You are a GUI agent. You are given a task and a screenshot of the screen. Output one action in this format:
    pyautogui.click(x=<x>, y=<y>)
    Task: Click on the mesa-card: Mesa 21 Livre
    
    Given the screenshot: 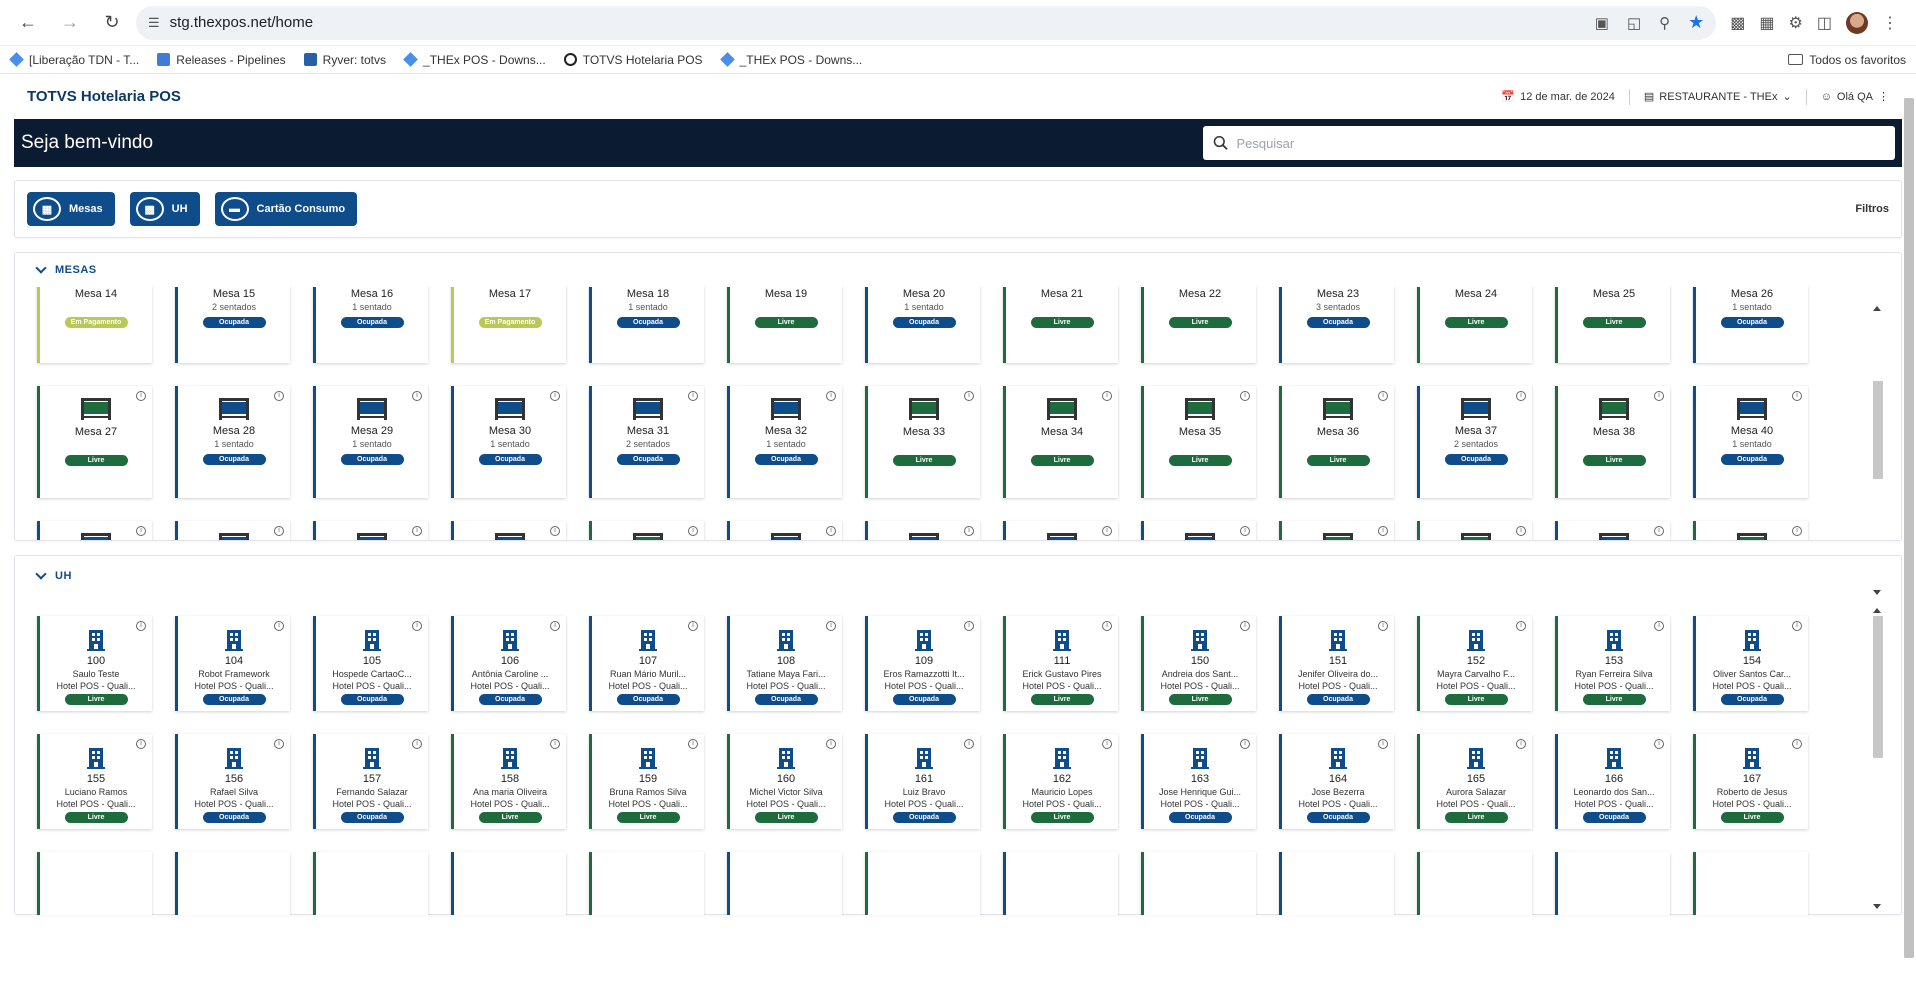 What is the action you would take?
    pyautogui.click(x=1060, y=325)
    